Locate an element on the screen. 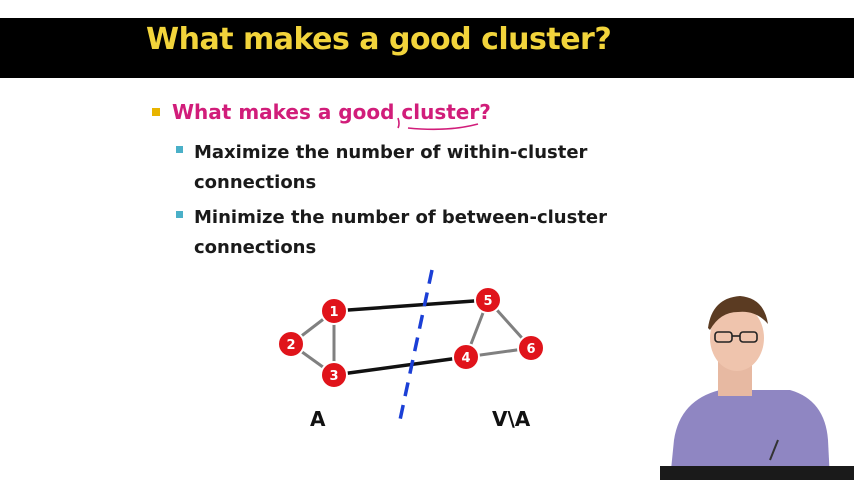  svg-text: 5 is located at coordinates (487, 301).